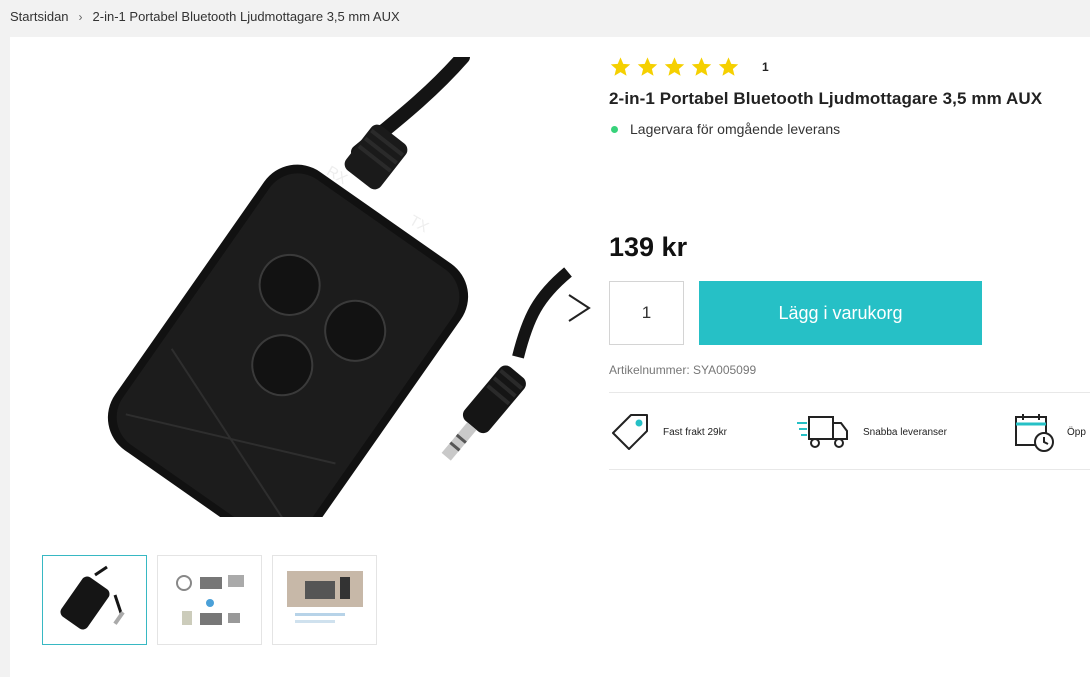 The height and width of the screenshot is (677, 1090). I want to click on stock-text: Lagervara för omgående leverans, so click(735, 129).